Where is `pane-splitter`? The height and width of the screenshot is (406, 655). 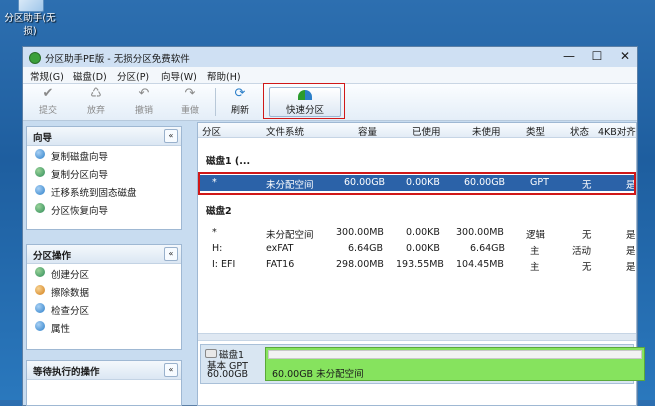 pane-splitter is located at coordinates (417, 337).